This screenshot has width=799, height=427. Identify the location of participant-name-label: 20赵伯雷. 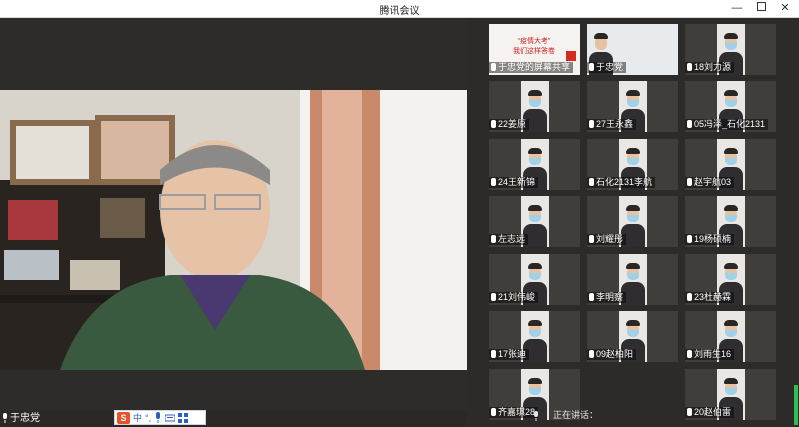
(710, 412).